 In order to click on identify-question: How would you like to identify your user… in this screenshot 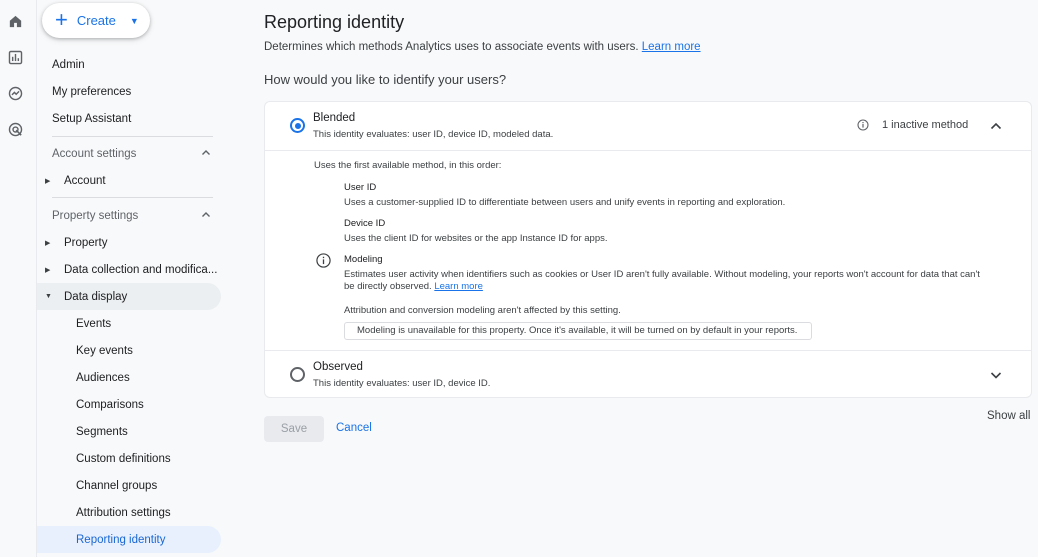, I will do `click(385, 79)`.